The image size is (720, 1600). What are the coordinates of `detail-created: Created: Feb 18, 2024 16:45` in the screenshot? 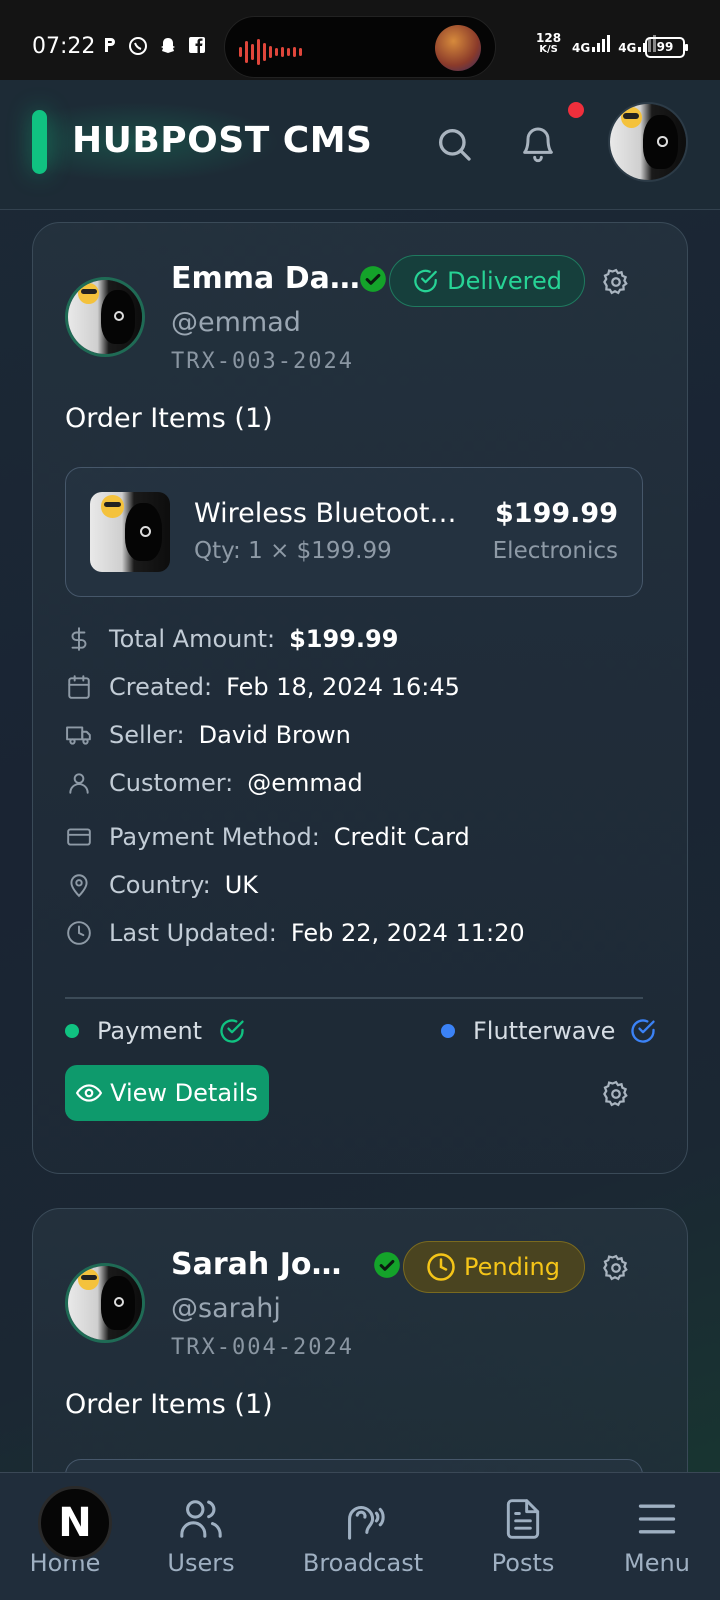 It's located at (262, 687).